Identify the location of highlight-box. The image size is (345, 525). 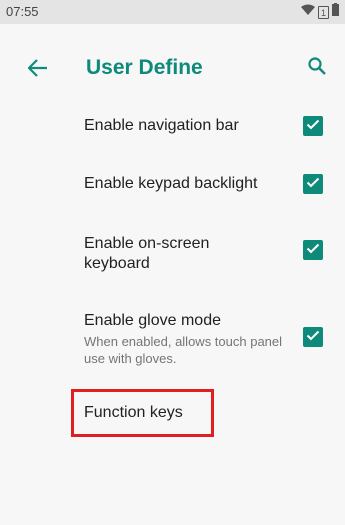
(142, 413).